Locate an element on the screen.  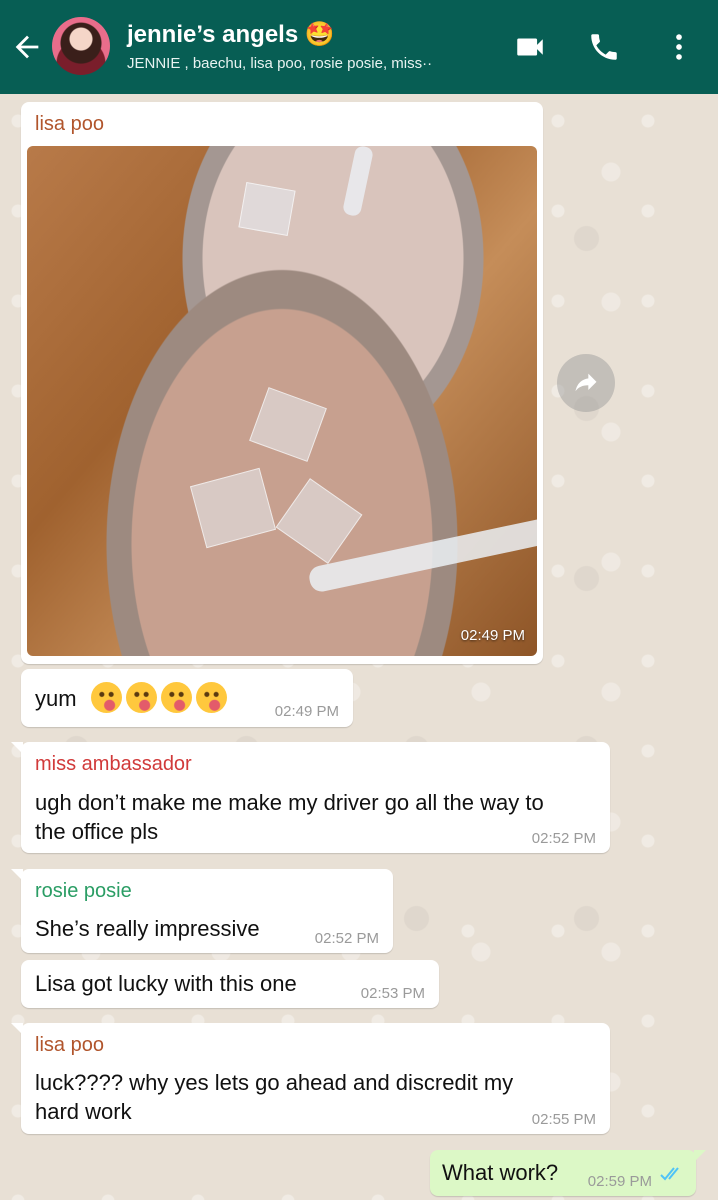
straw is located at coordinates (358, 182).